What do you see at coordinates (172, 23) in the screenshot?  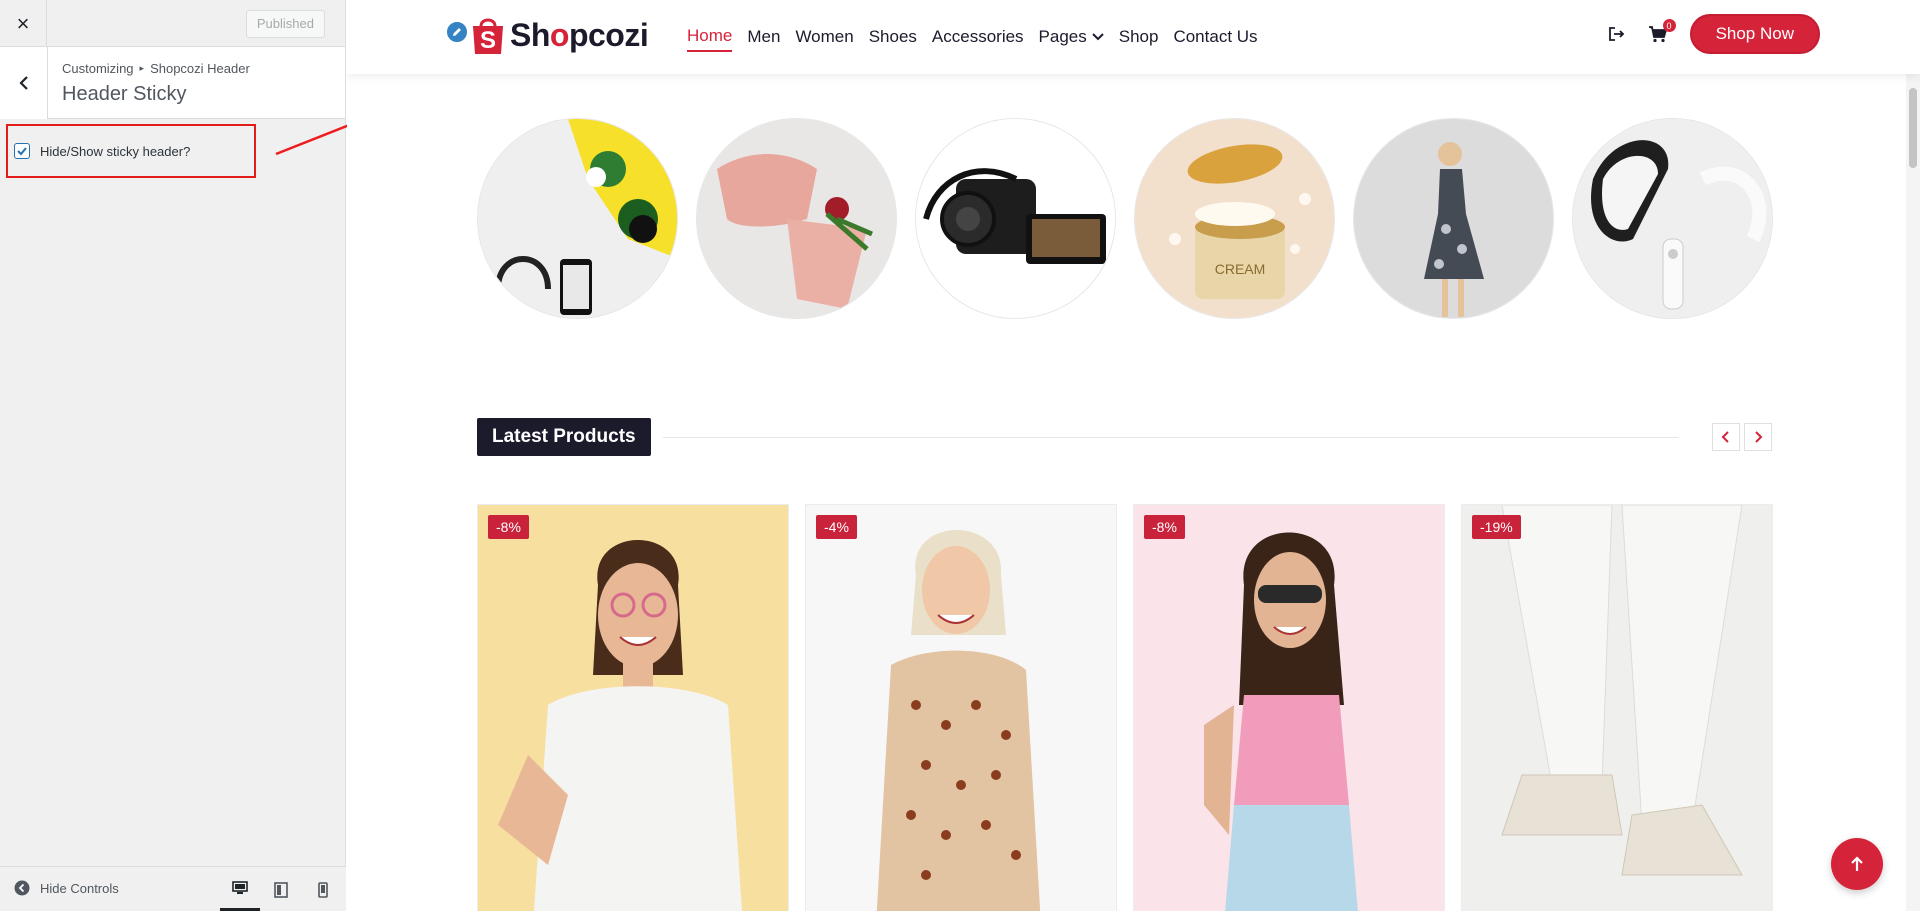 I see `customizer-header: × Published` at bounding box center [172, 23].